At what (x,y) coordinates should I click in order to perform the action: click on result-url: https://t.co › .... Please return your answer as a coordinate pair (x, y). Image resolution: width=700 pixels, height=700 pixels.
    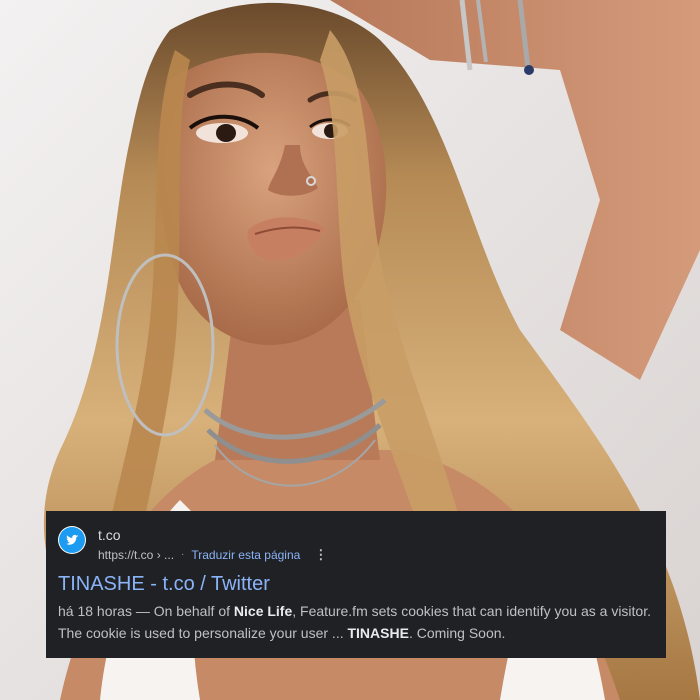
    Looking at the image, I should click on (136, 555).